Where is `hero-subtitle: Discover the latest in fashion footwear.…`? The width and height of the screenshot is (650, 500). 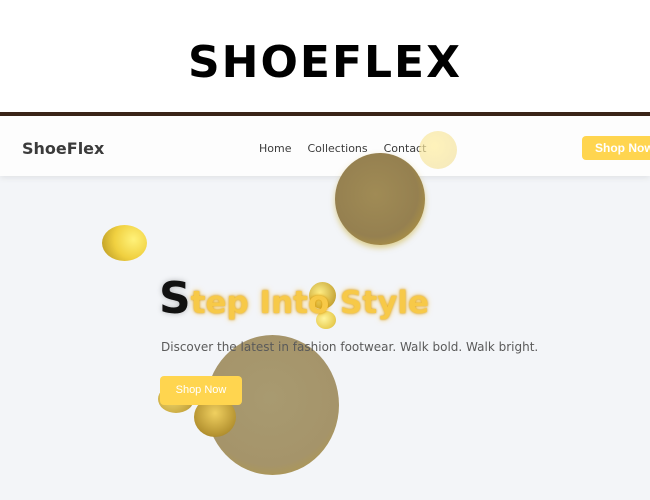 hero-subtitle: Discover the latest in fashion footwear.… is located at coordinates (350, 347).